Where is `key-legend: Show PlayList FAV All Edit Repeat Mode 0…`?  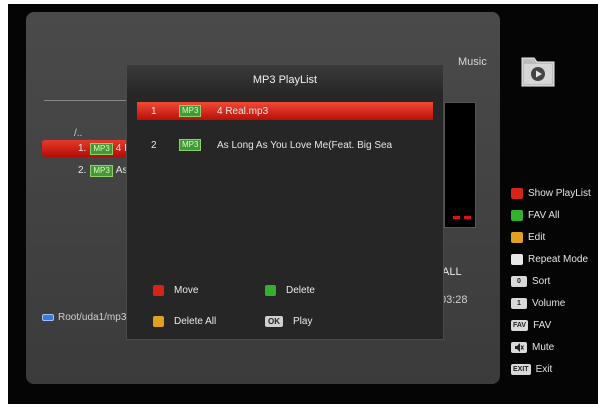 key-legend: Show PlayList FAV All Edit Repeat Mode 0… is located at coordinates (551, 281).